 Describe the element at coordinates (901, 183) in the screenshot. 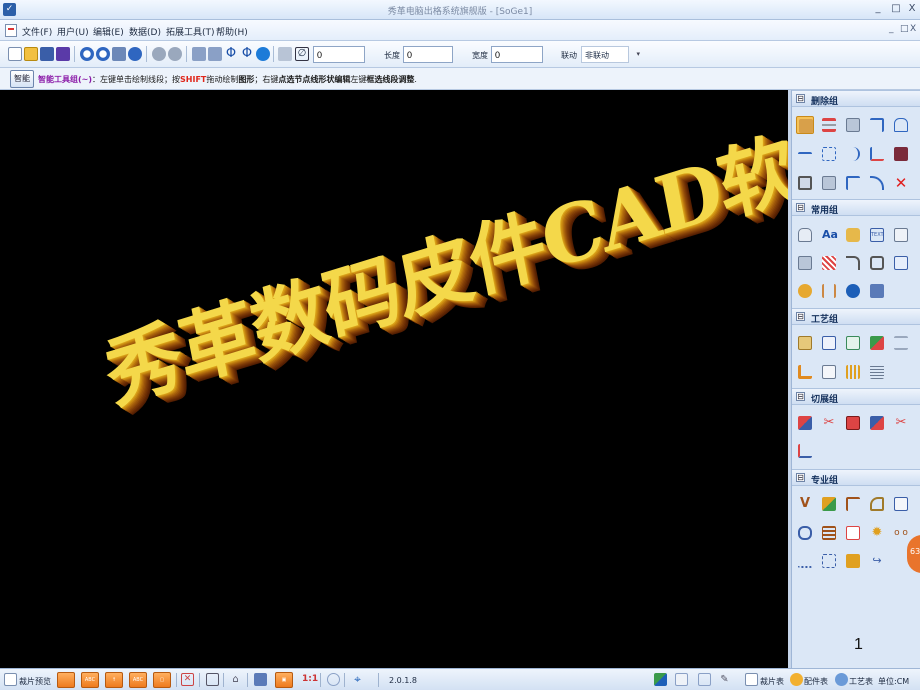

I see `delete-tool-icon: ✕` at that location.